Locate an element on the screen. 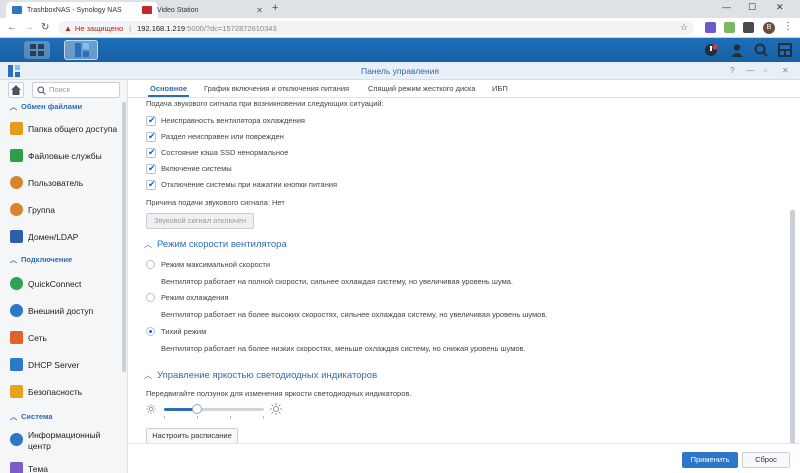 This screenshot has height=473, width=800. profile-avatar: B is located at coordinates (769, 28).